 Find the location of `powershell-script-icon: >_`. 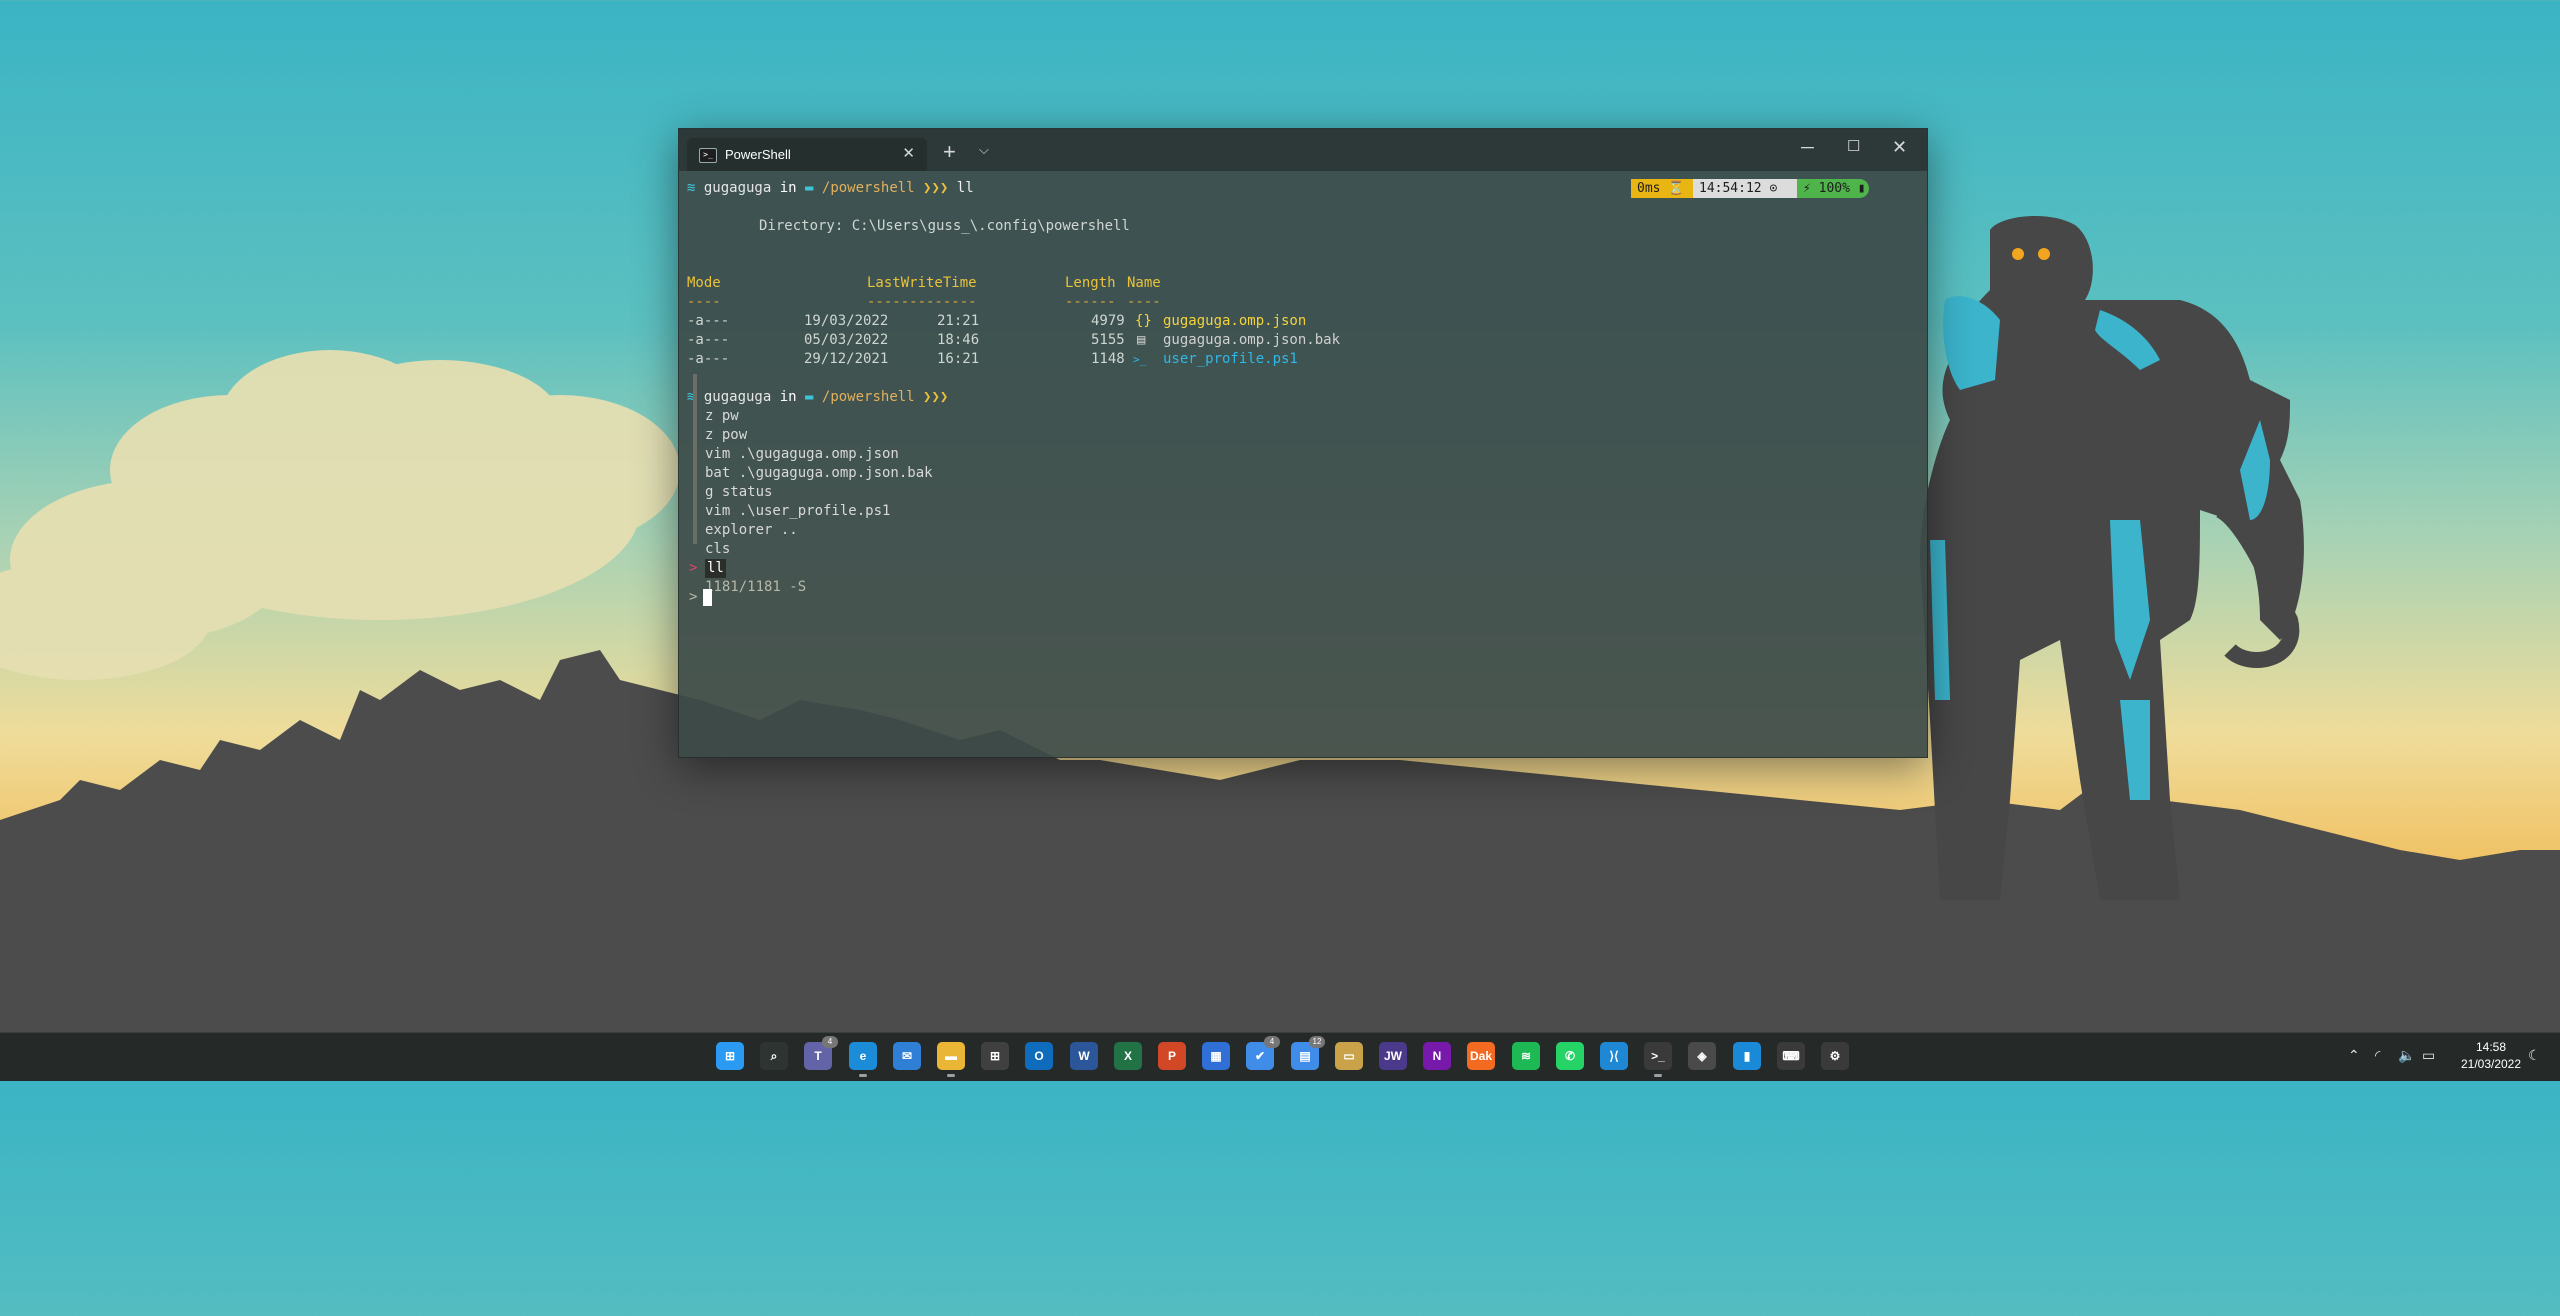

powershell-script-icon: >_ is located at coordinates (1140, 359).